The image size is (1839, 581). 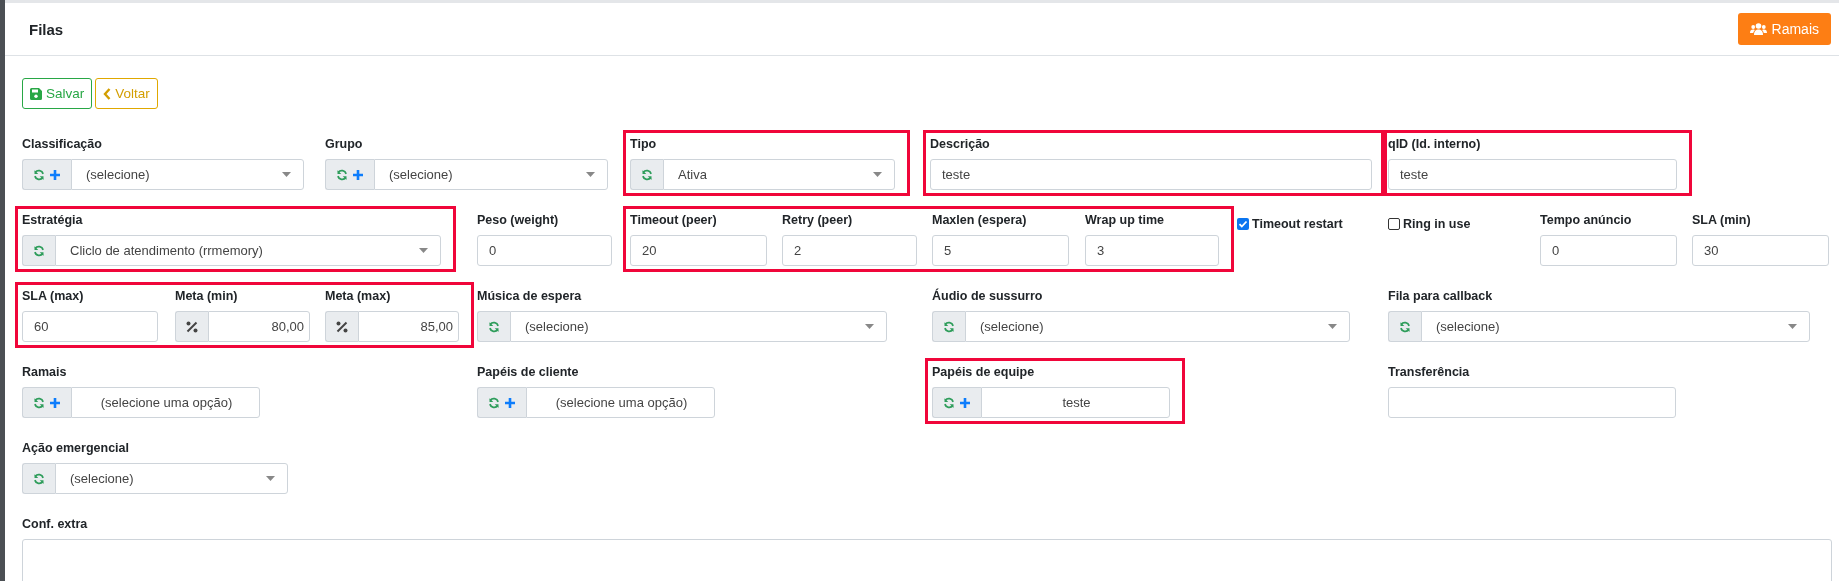 What do you see at coordinates (1586, 221) in the screenshot?
I see `field-label: Tempo anúncio` at bounding box center [1586, 221].